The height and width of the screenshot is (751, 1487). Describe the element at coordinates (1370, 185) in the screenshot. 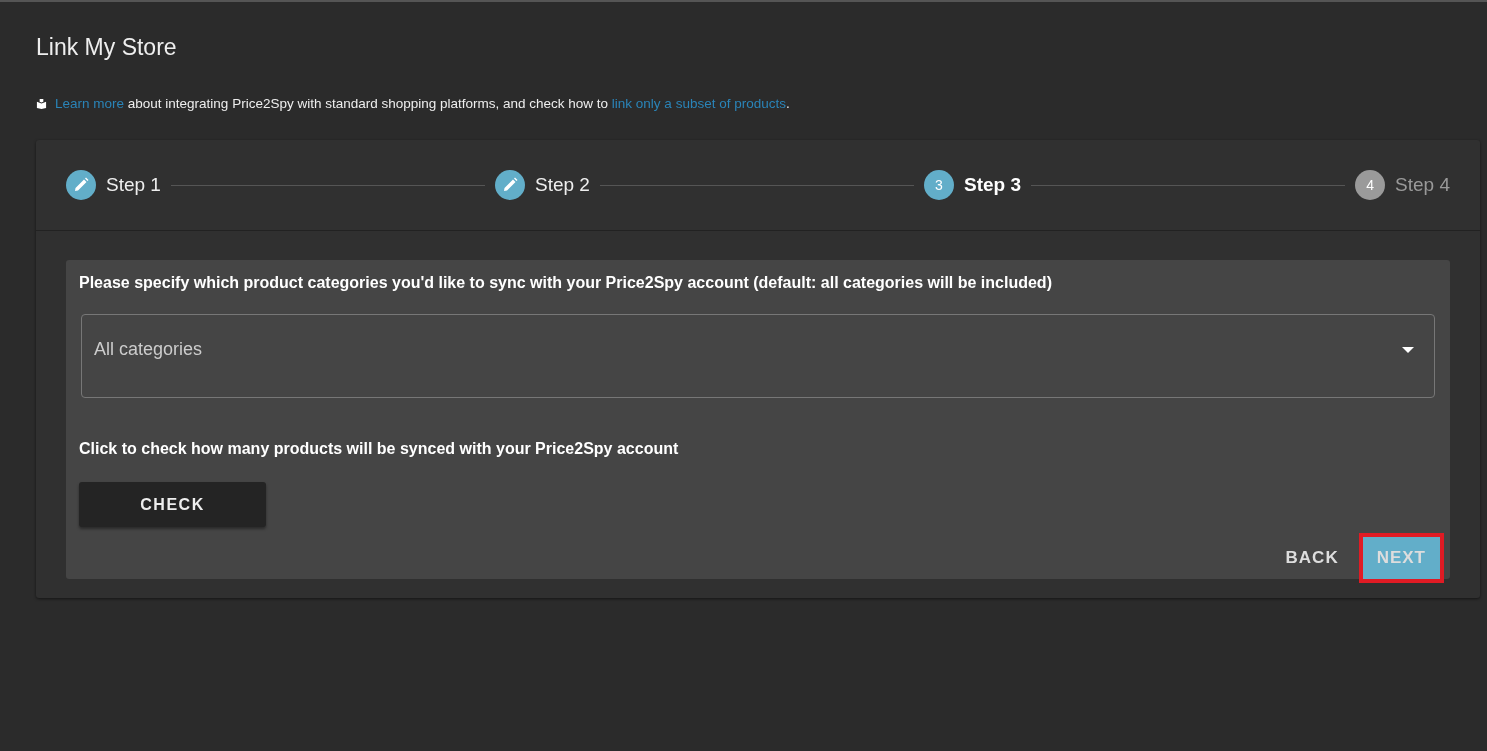

I see `step-number: 4` at that location.